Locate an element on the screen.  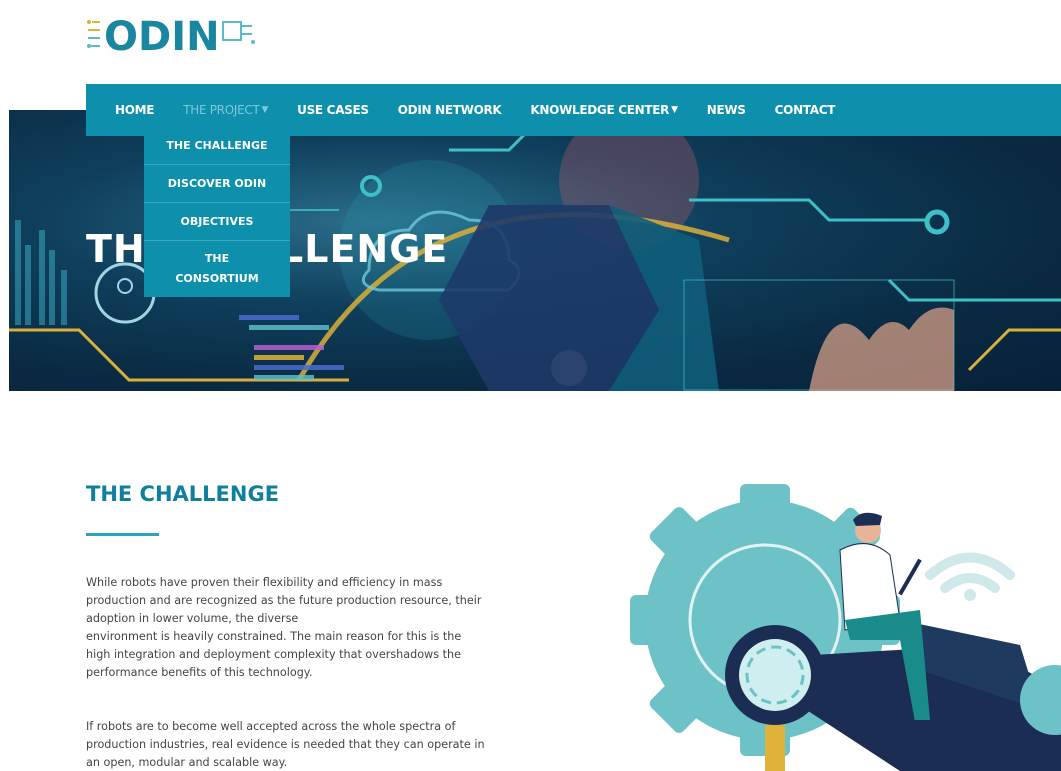
paragraph-line: an open, modular and scalable way. is located at coordinates (187, 762).